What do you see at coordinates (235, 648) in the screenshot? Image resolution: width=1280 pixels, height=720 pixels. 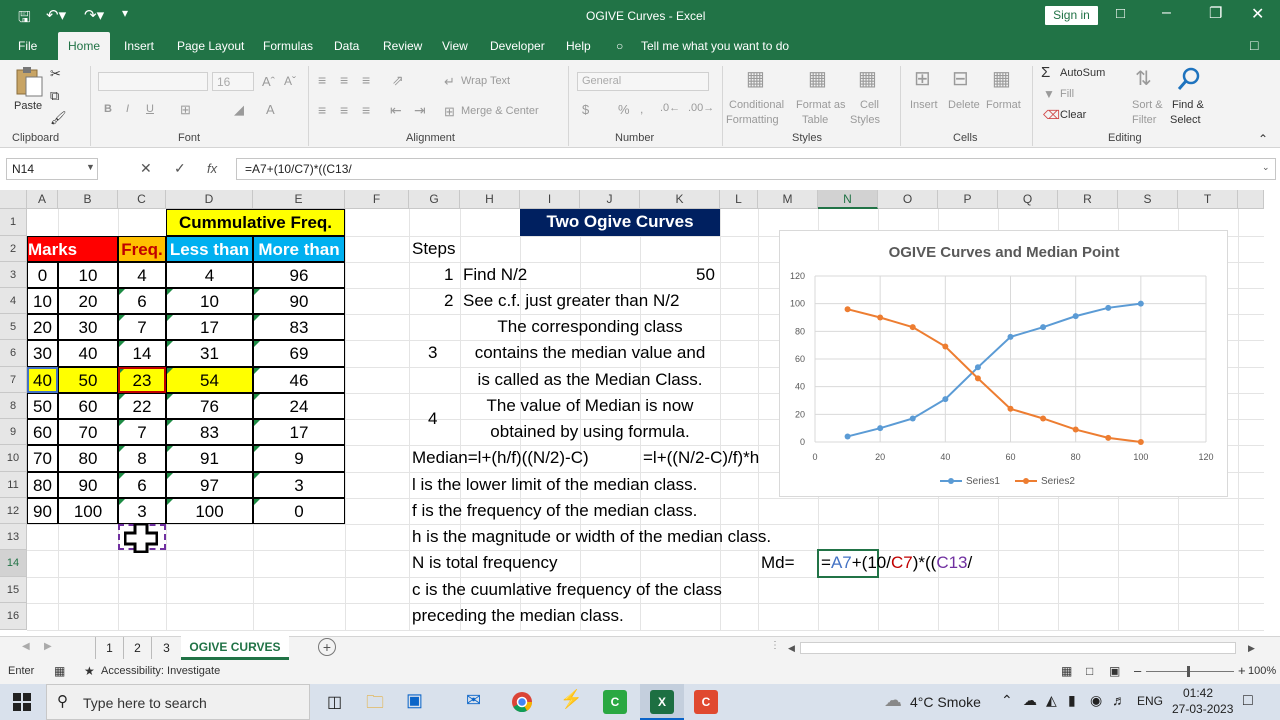 I see `sheet-tab-ogive-curves: OGIVE CURVES` at bounding box center [235, 648].